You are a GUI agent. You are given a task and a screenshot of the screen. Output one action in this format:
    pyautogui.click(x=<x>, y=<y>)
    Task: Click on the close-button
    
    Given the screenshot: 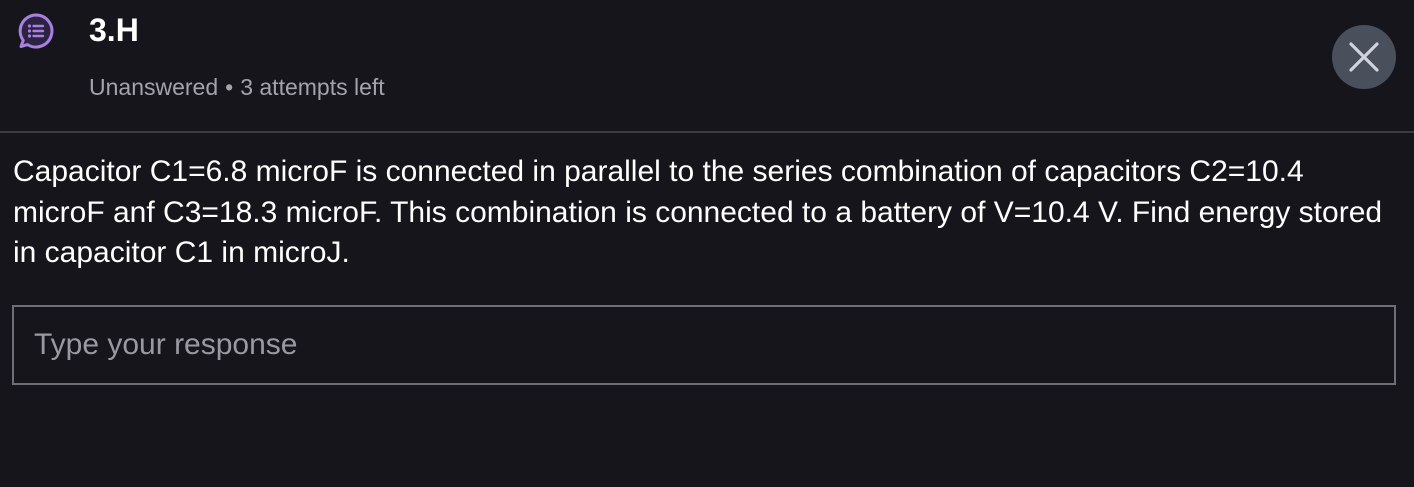 What is the action you would take?
    pyautogui.click(x=1364, y=57)
    